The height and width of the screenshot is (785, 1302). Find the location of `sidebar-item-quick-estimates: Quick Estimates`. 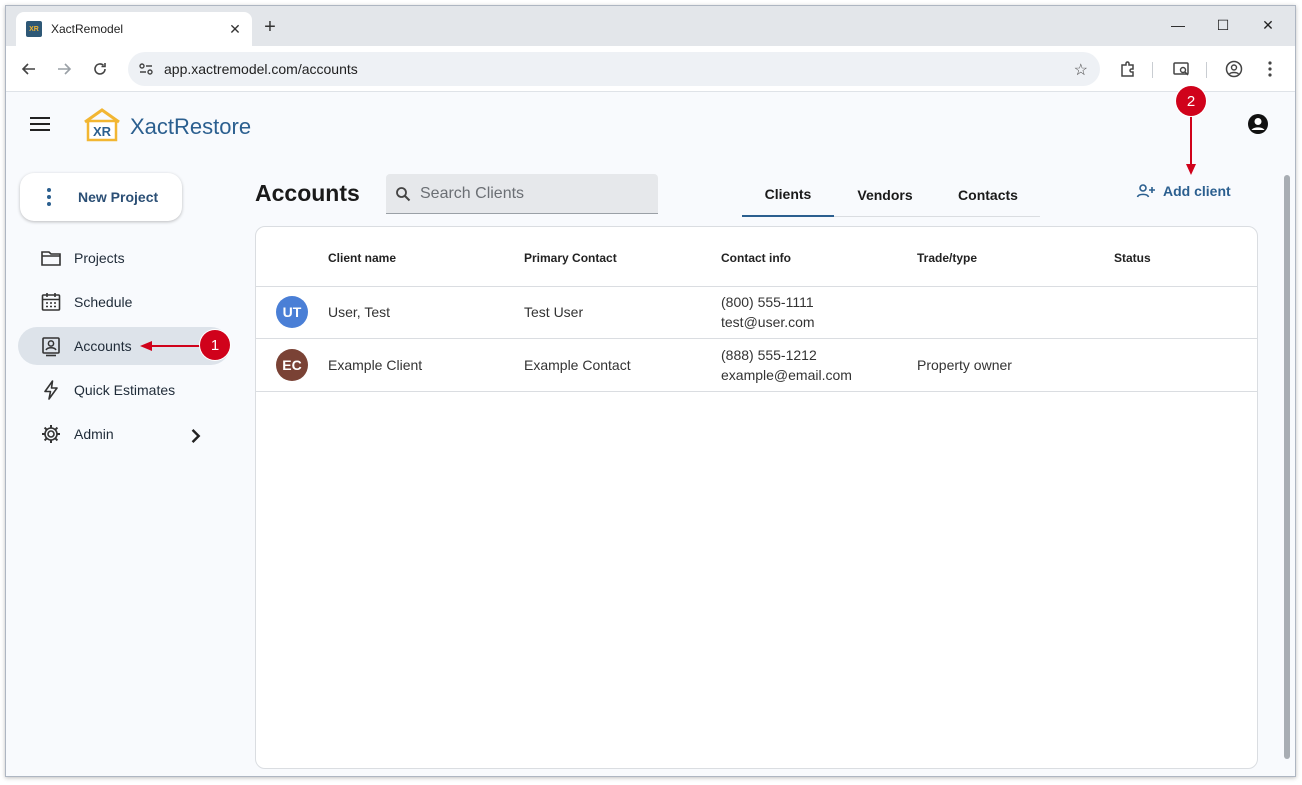

sidebar-item-quick-estimates: Quick Estimates is located at coordinates (124, 390).